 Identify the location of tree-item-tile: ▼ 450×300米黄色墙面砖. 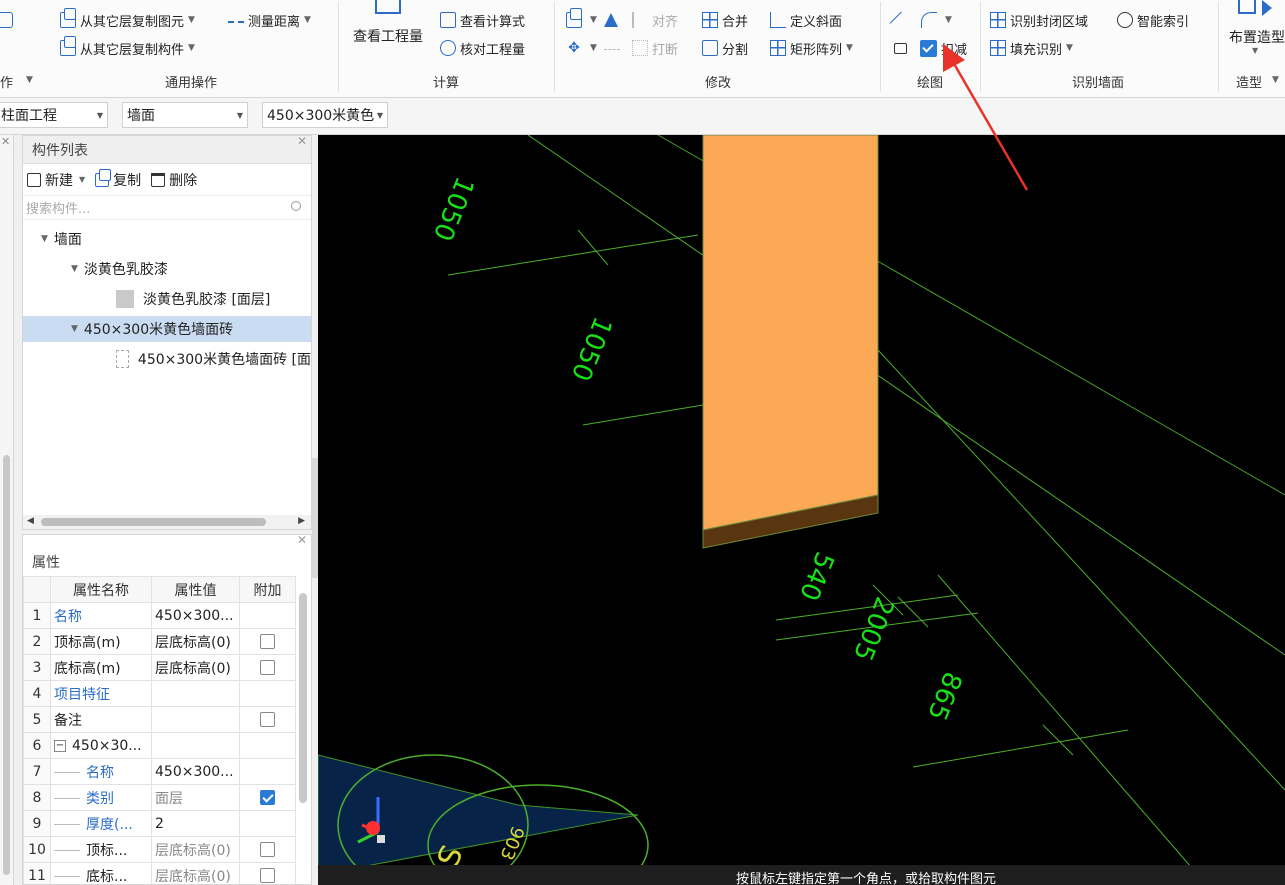
(167, 329).